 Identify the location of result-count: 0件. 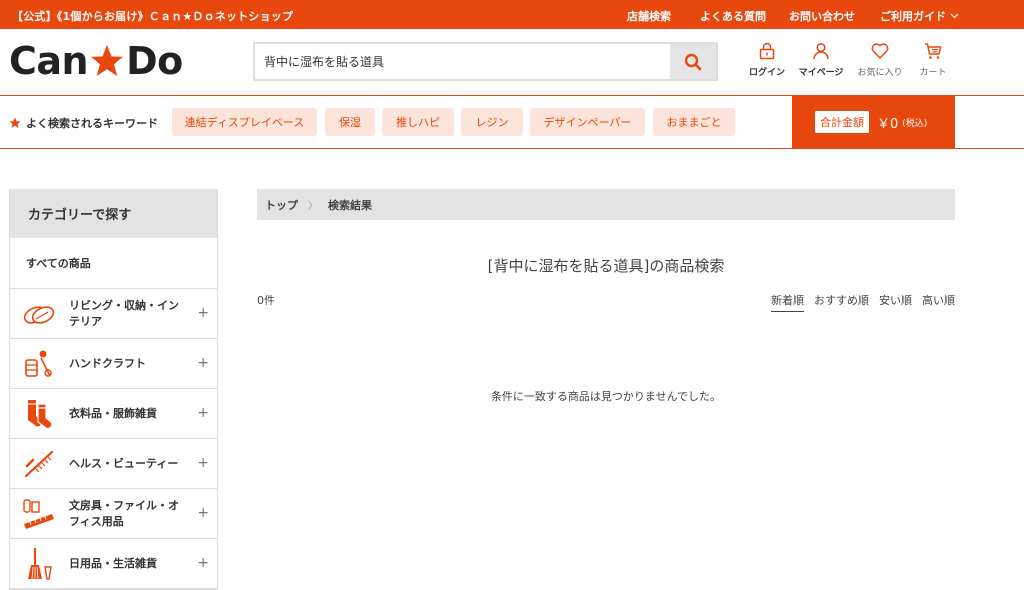
(266, 300).